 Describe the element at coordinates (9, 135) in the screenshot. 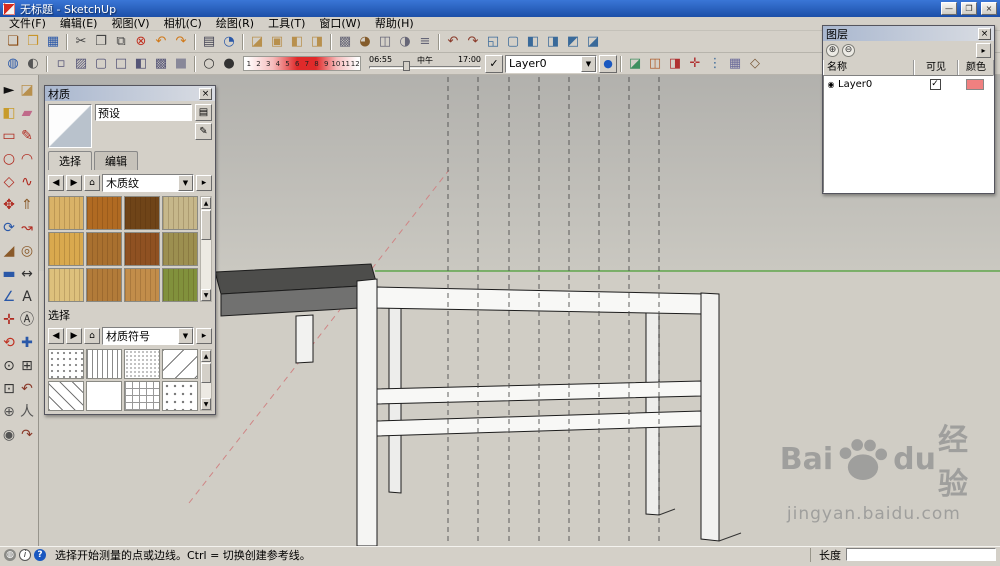

I see `rectangle-tool: ▭` at that location.